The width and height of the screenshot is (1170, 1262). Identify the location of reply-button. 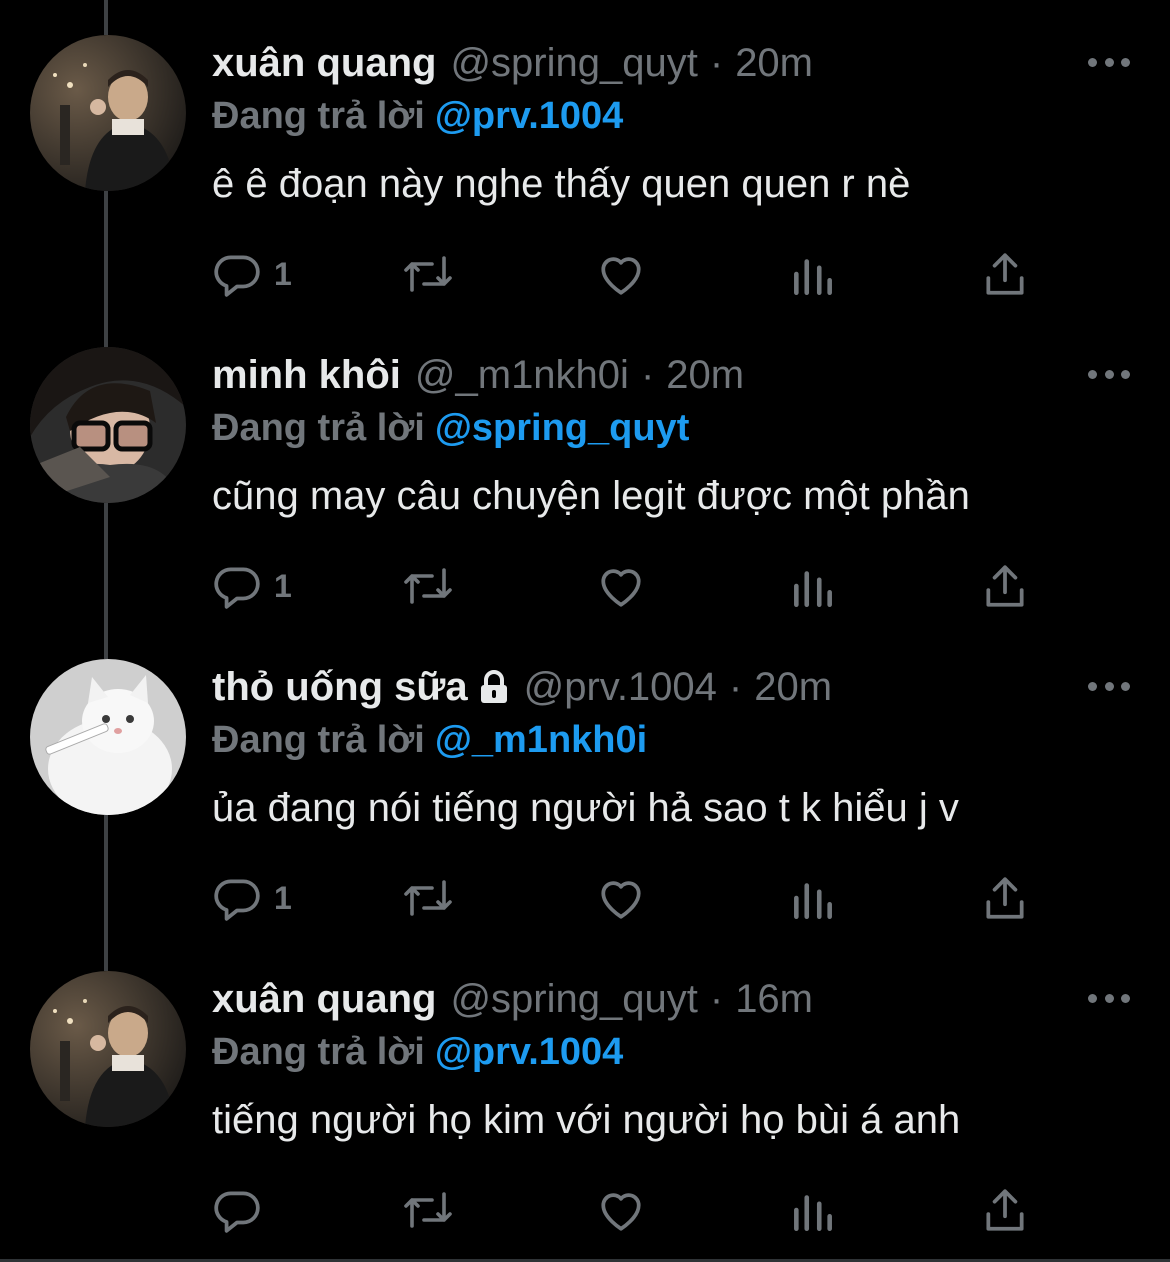
(243, 1210).